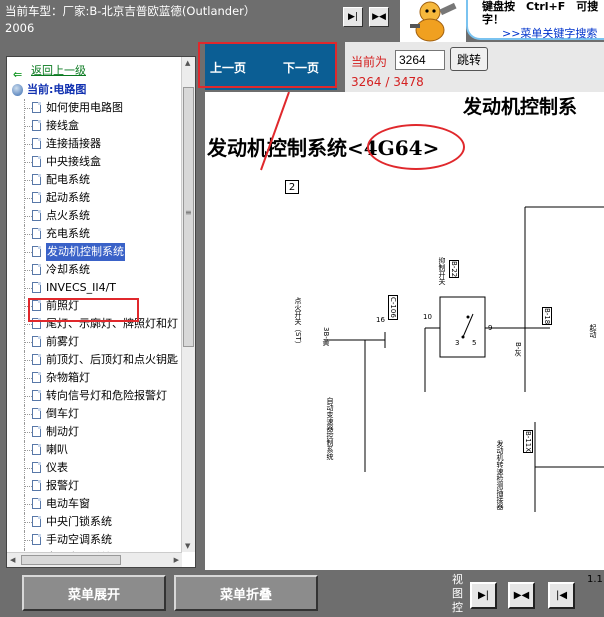  What do you see at coordinates (94, 180) in the screenshot?
I see `tree-item: 配电系统` at bounding box center [94, 180].